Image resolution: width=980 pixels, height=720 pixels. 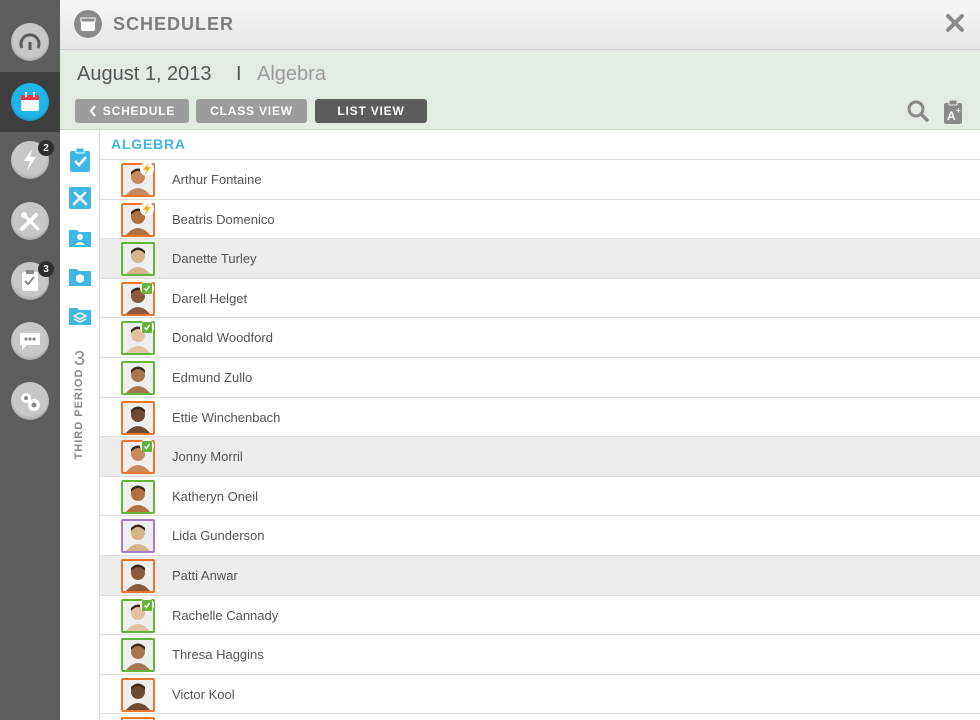 What do you see at coordinates (218, 655) in the screenshot?
I see `student-name: Thresa Haggins` at bounding box center [218, 655].